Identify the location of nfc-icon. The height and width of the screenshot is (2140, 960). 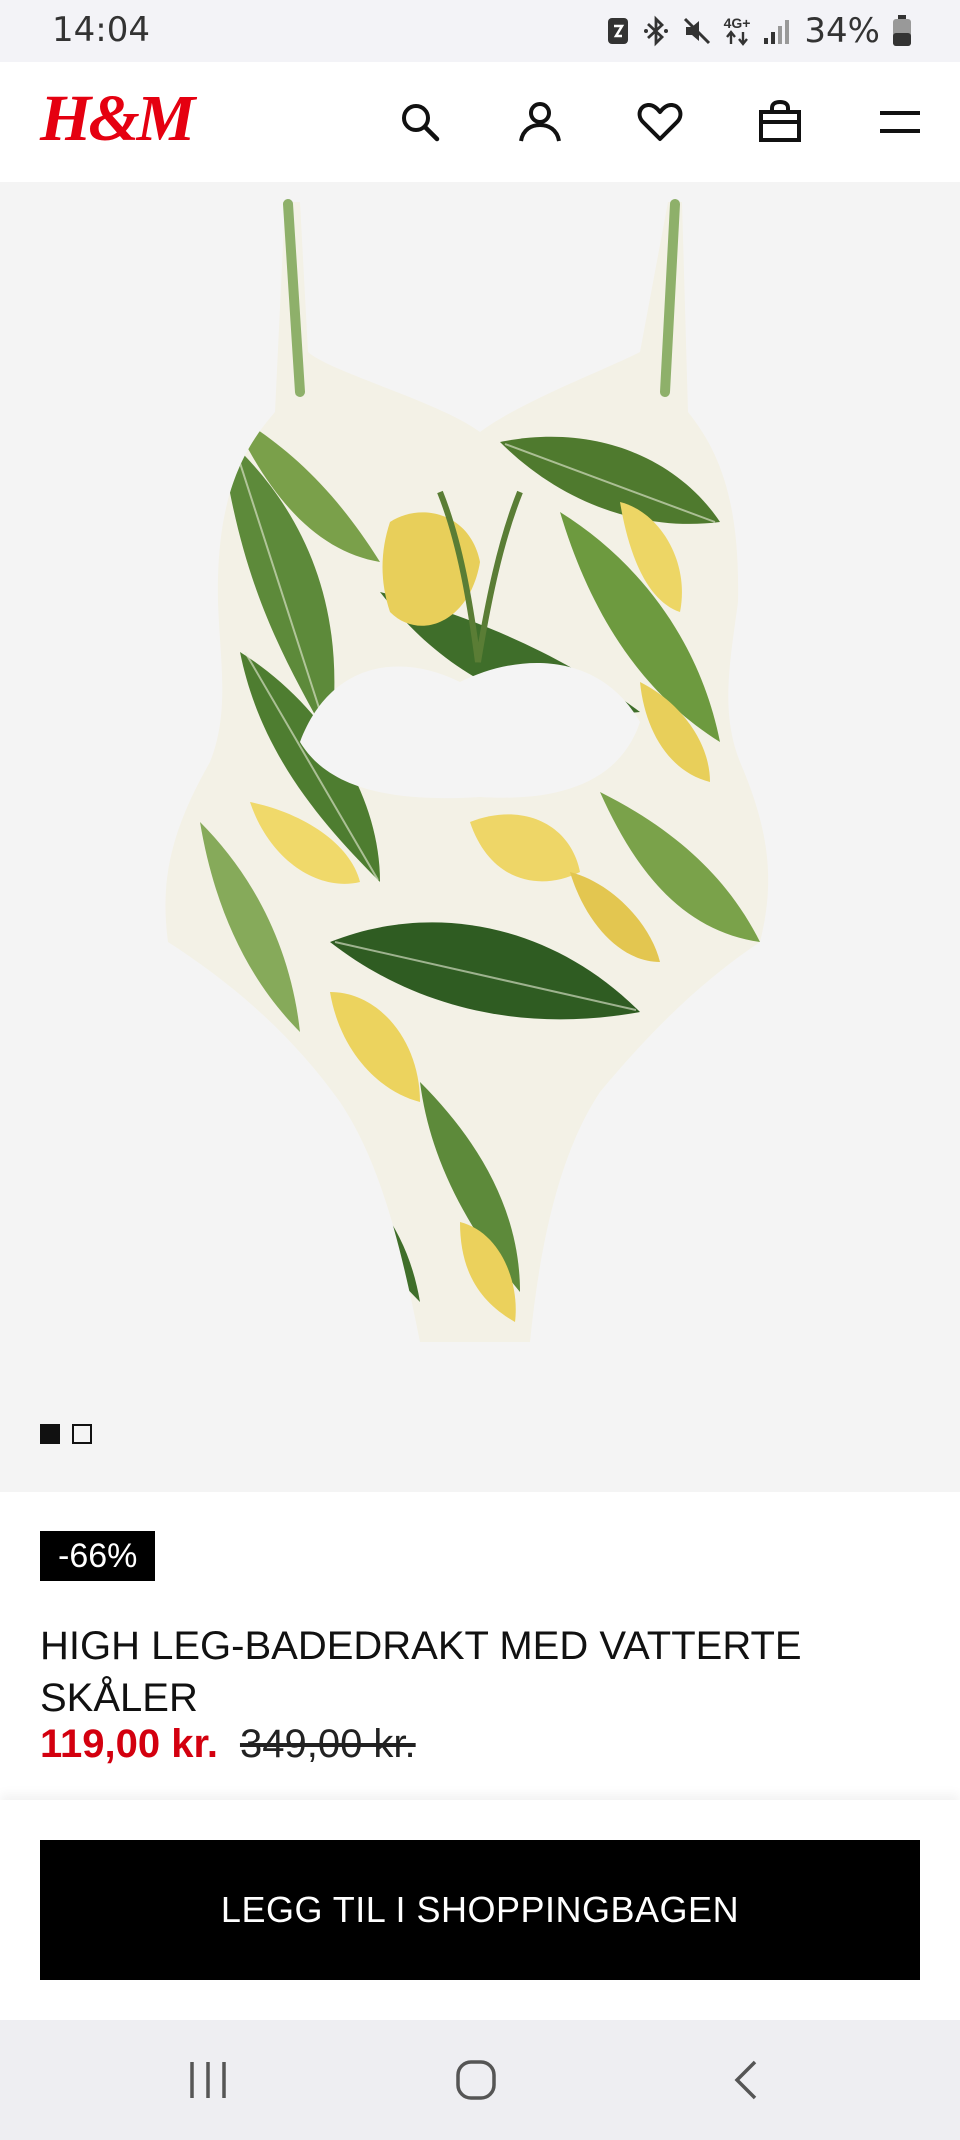
(618, 31).